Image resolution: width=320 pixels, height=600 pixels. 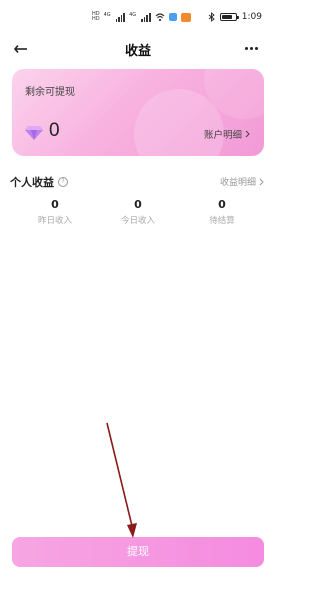 What do you see at coordinates (137, 51) in the screenshot?
I see `page-title: 收益` at bounding box center [137, 51].